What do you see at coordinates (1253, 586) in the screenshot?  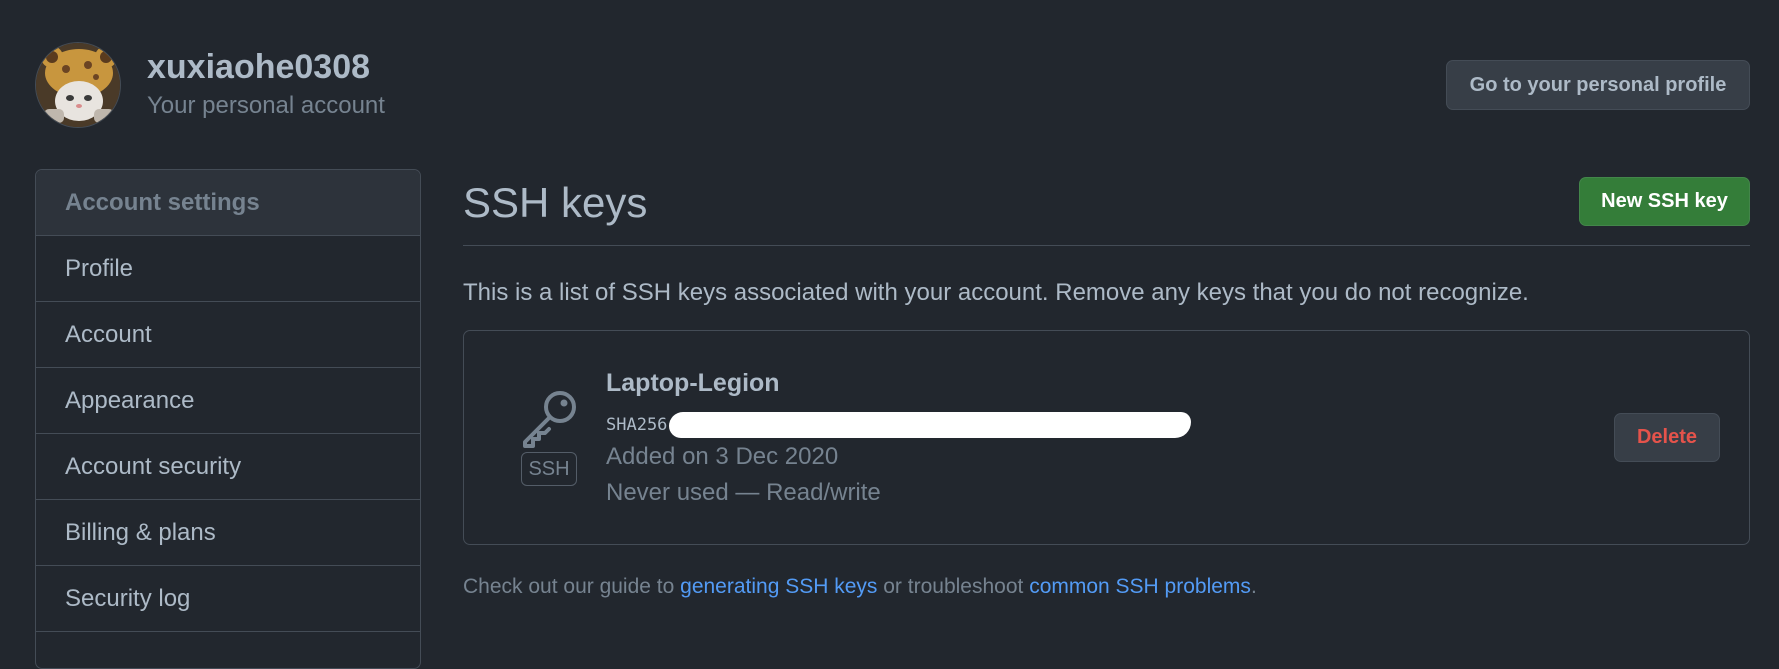 I see `help-note-text-3: .` at bounding box center [1253, 586].